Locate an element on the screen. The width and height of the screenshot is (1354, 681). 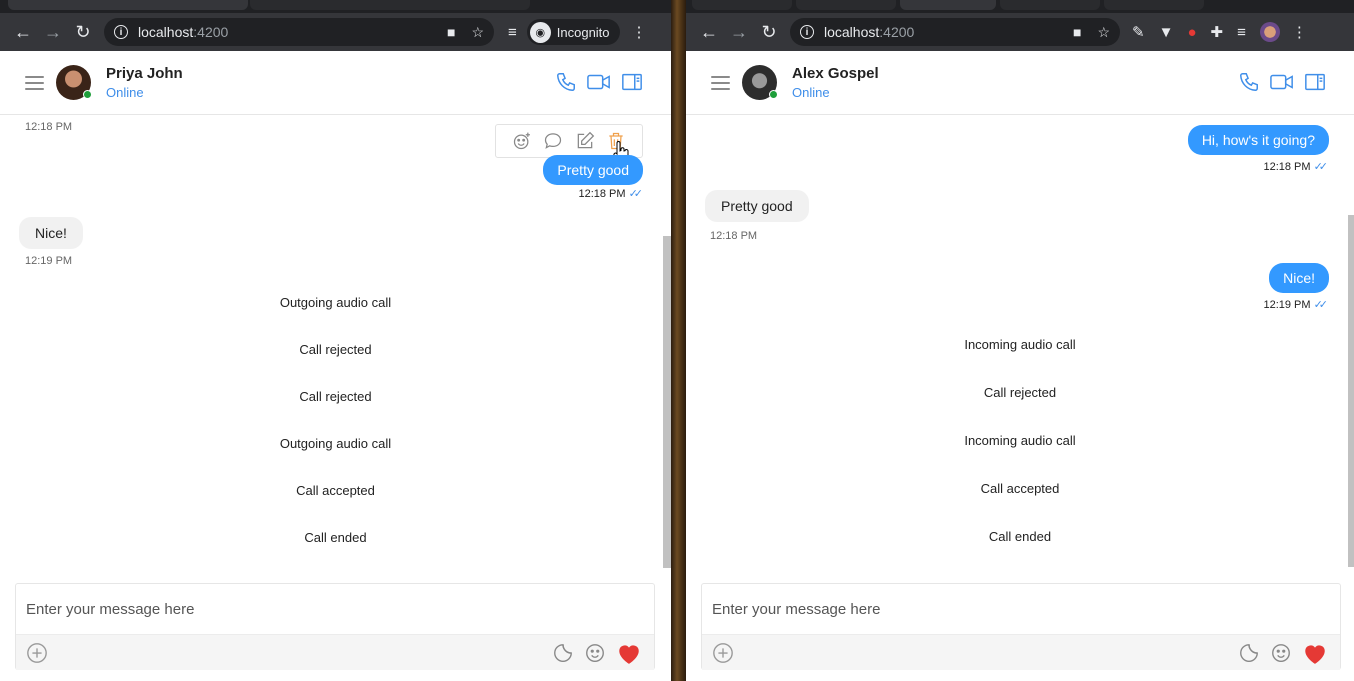
message-composer: Enter your message here is located at coordinates (1021, 626).